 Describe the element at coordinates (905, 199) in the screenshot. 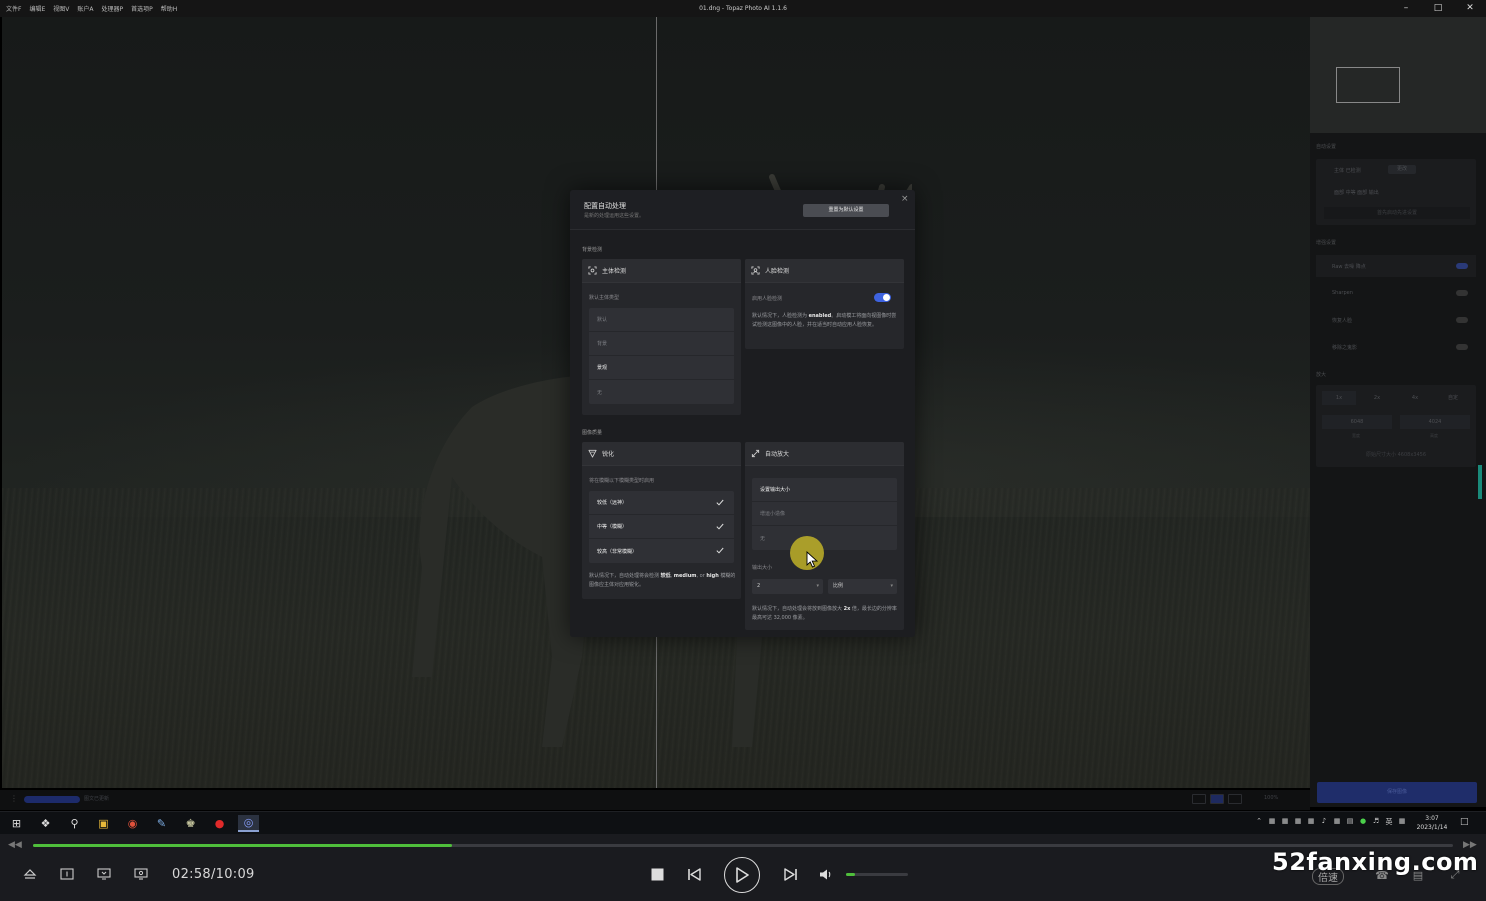

I see `dialog-close-icon: ×` at that location.